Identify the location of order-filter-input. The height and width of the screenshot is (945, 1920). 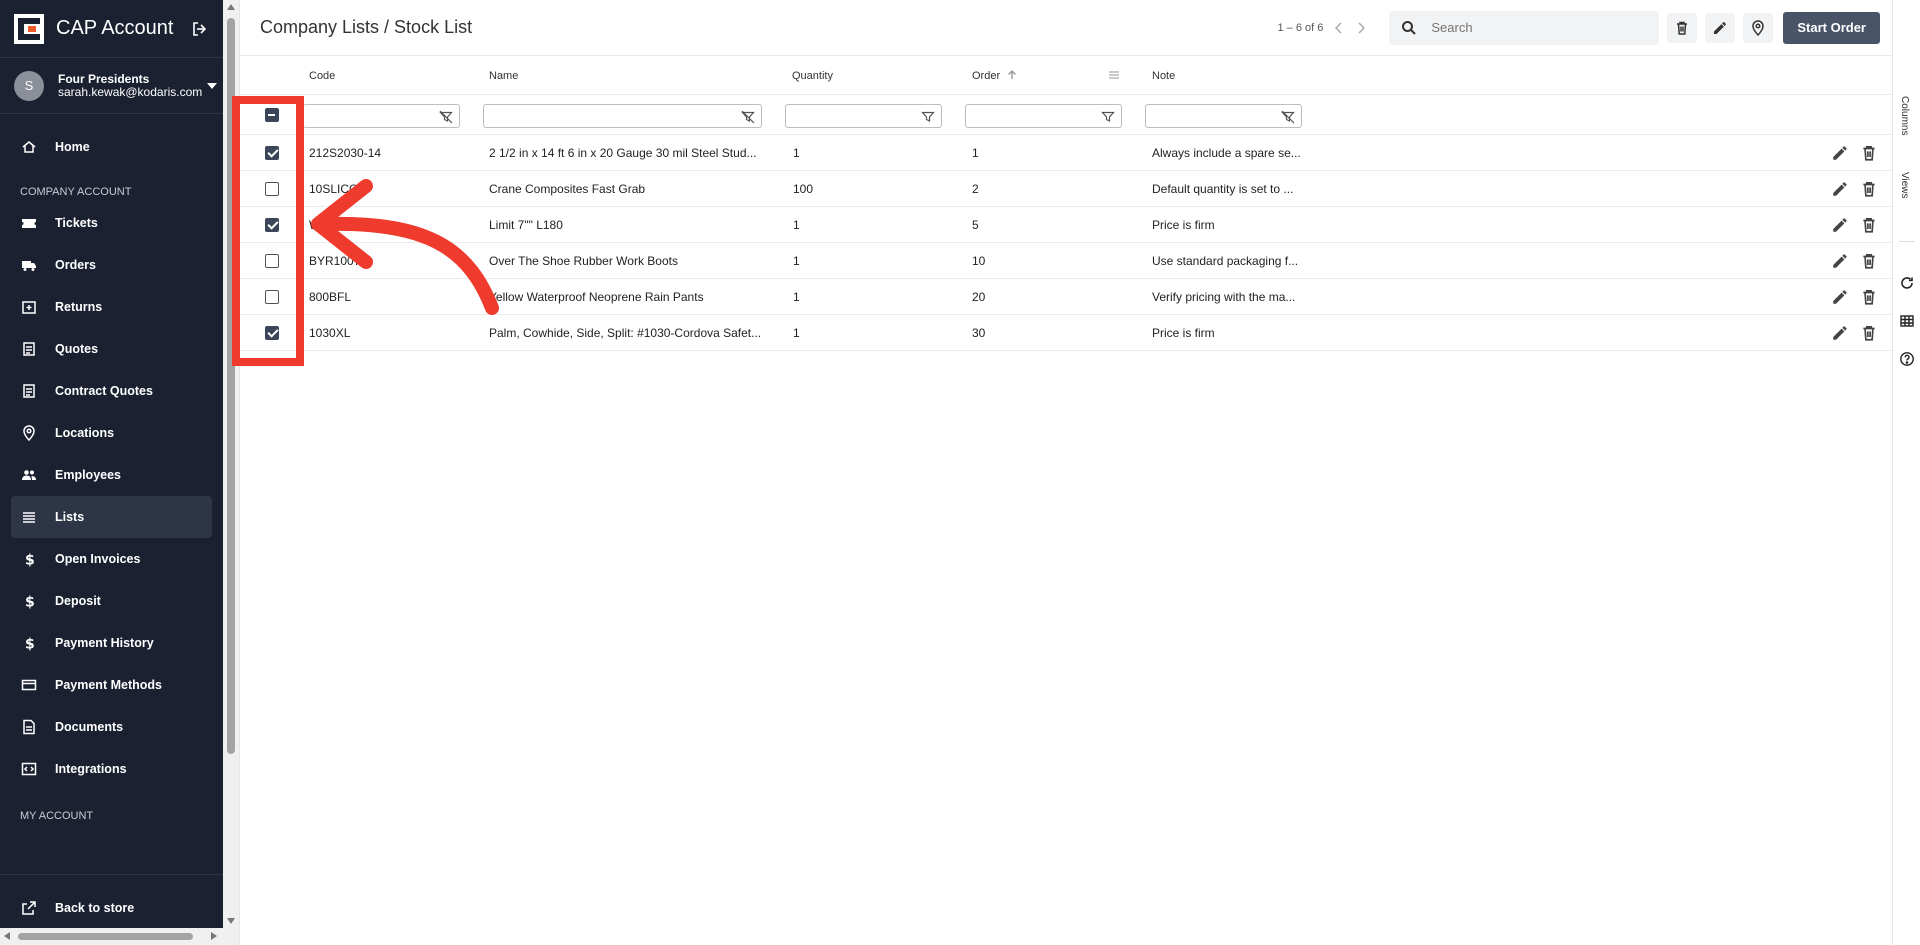
(1043, 116).